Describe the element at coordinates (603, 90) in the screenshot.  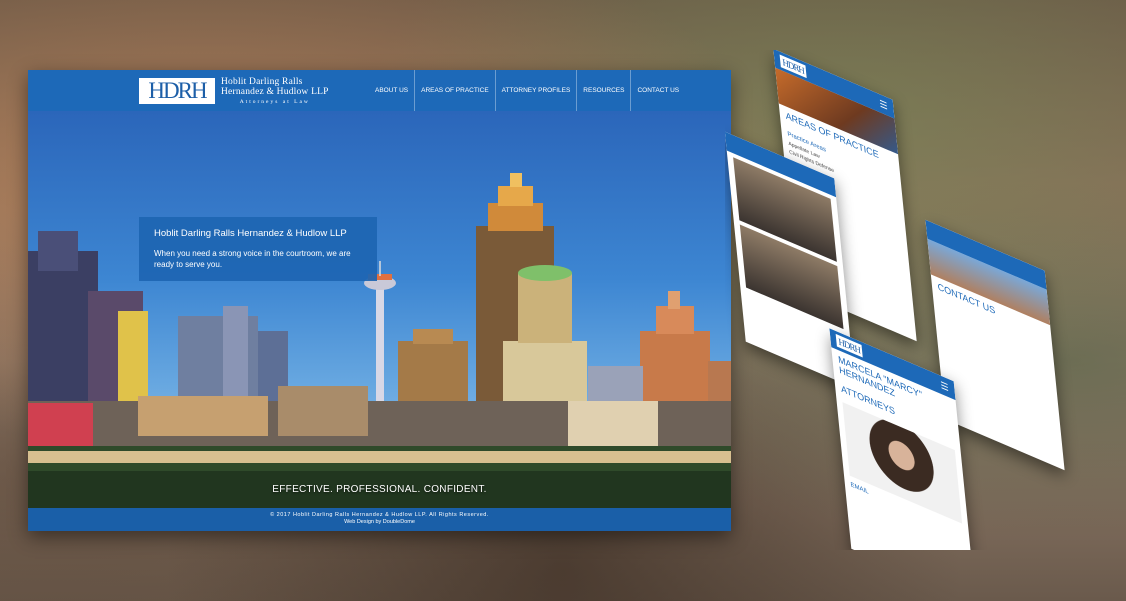
I see `nav-resources: RESOURCES` at that location.